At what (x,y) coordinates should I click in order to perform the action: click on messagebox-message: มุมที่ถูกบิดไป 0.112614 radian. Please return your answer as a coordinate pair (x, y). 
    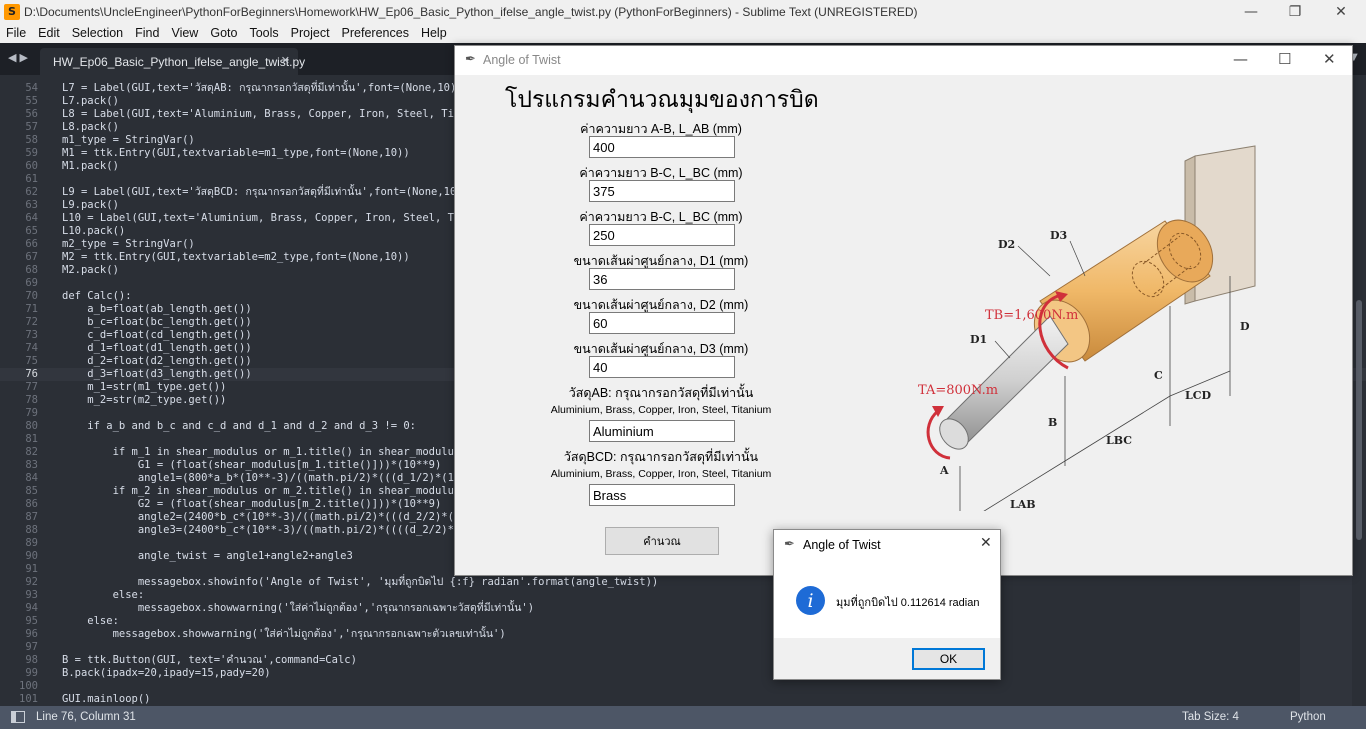
    Looking at the image, I should click on (908, 603).